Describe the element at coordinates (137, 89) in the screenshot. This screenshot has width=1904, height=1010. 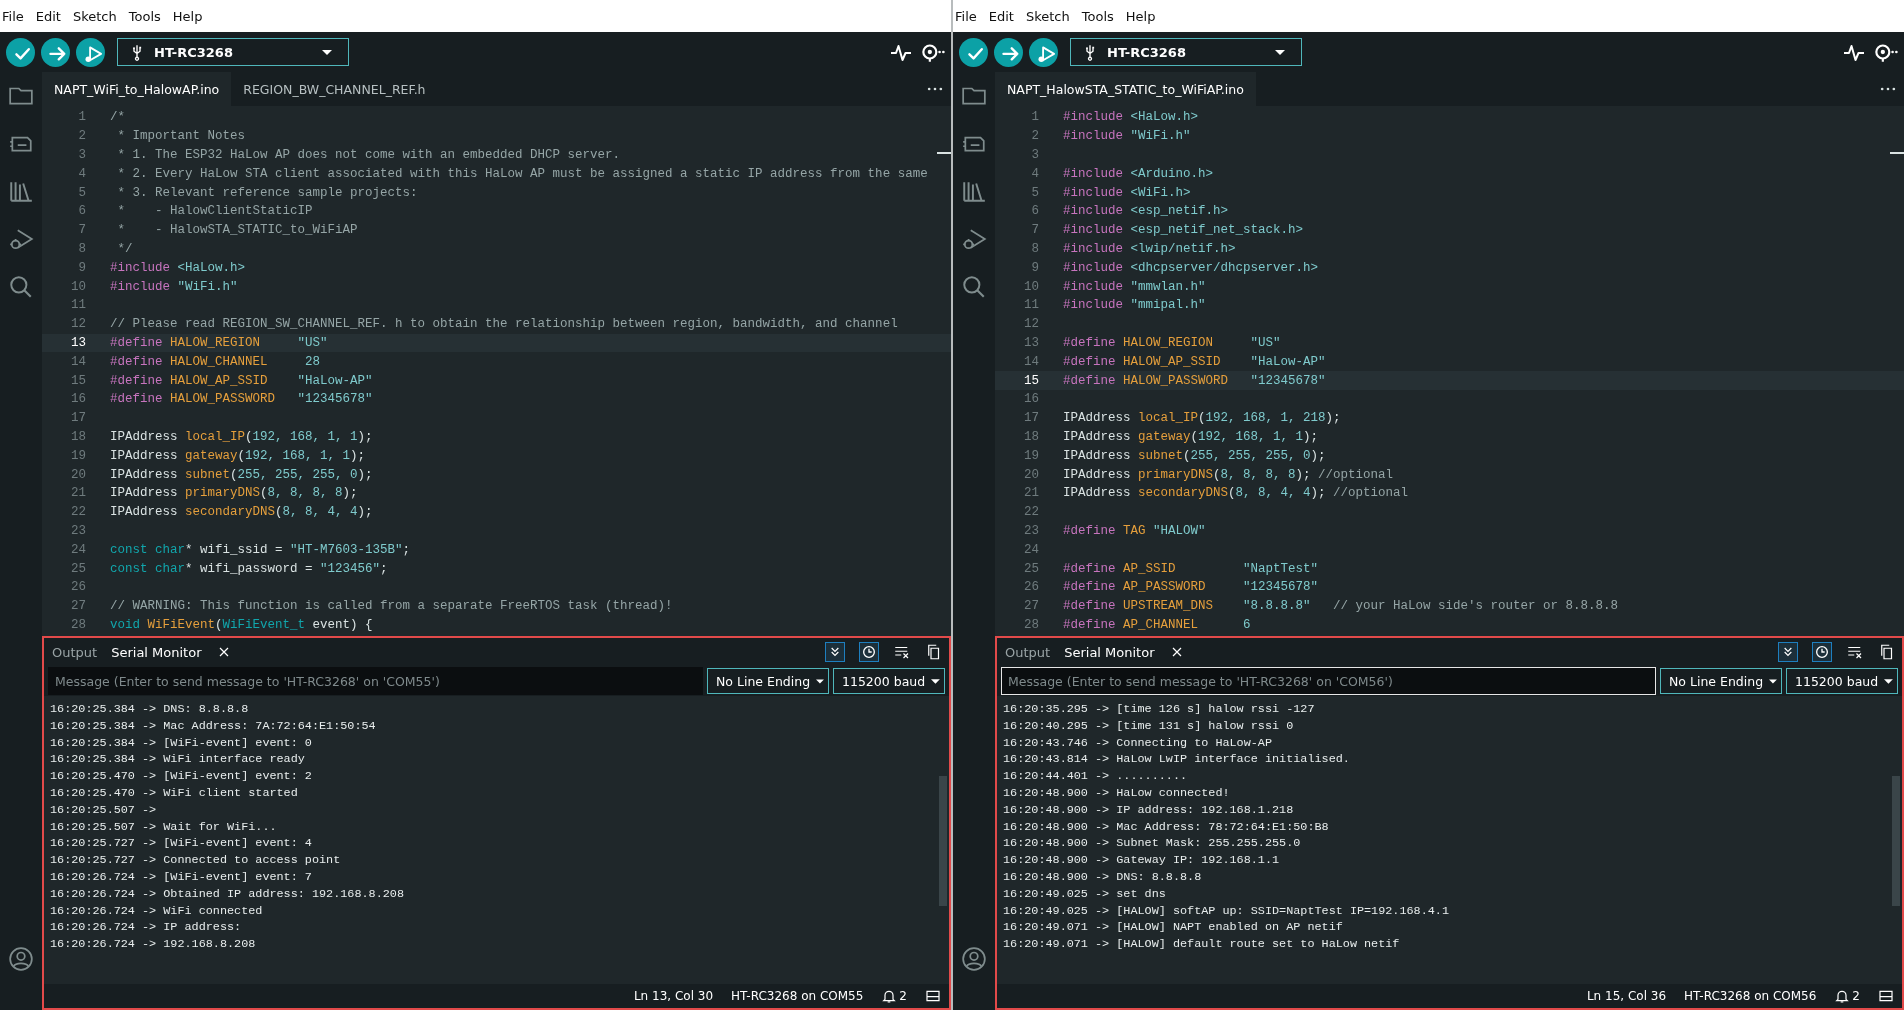
I see `file-tab: NAPT_WiFi_to_HalowAP.ino` at that location.